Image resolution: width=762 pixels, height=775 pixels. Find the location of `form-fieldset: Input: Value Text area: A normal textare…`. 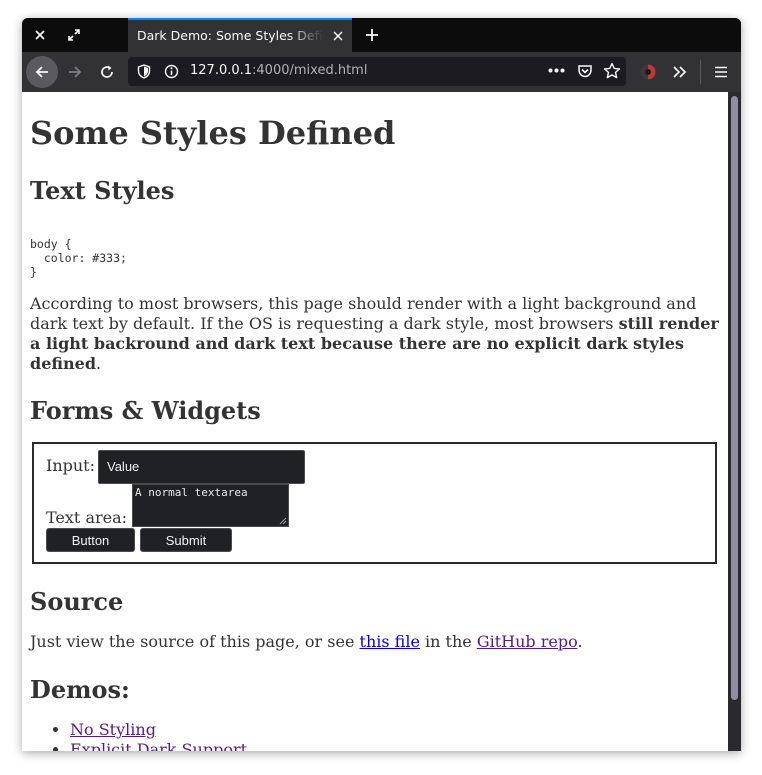

form-fieldset: Input: Value Text area: A normal textare… is located at coordinates (374, 503).